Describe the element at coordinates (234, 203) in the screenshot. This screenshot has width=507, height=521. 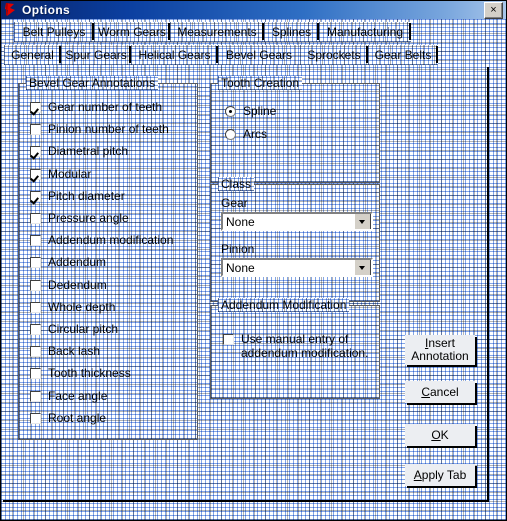
I see `gear-class-label: Gear` at that location.